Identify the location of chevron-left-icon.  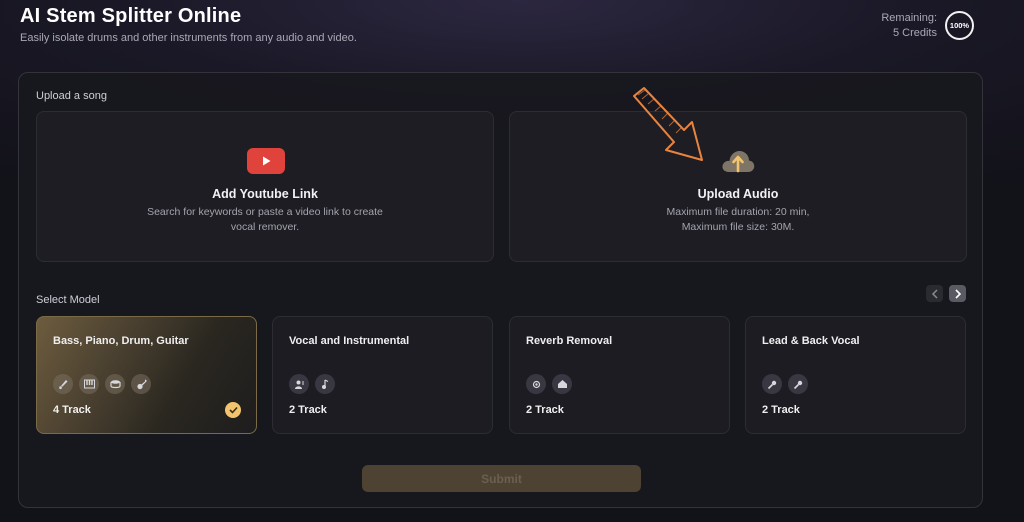
(934, 293).